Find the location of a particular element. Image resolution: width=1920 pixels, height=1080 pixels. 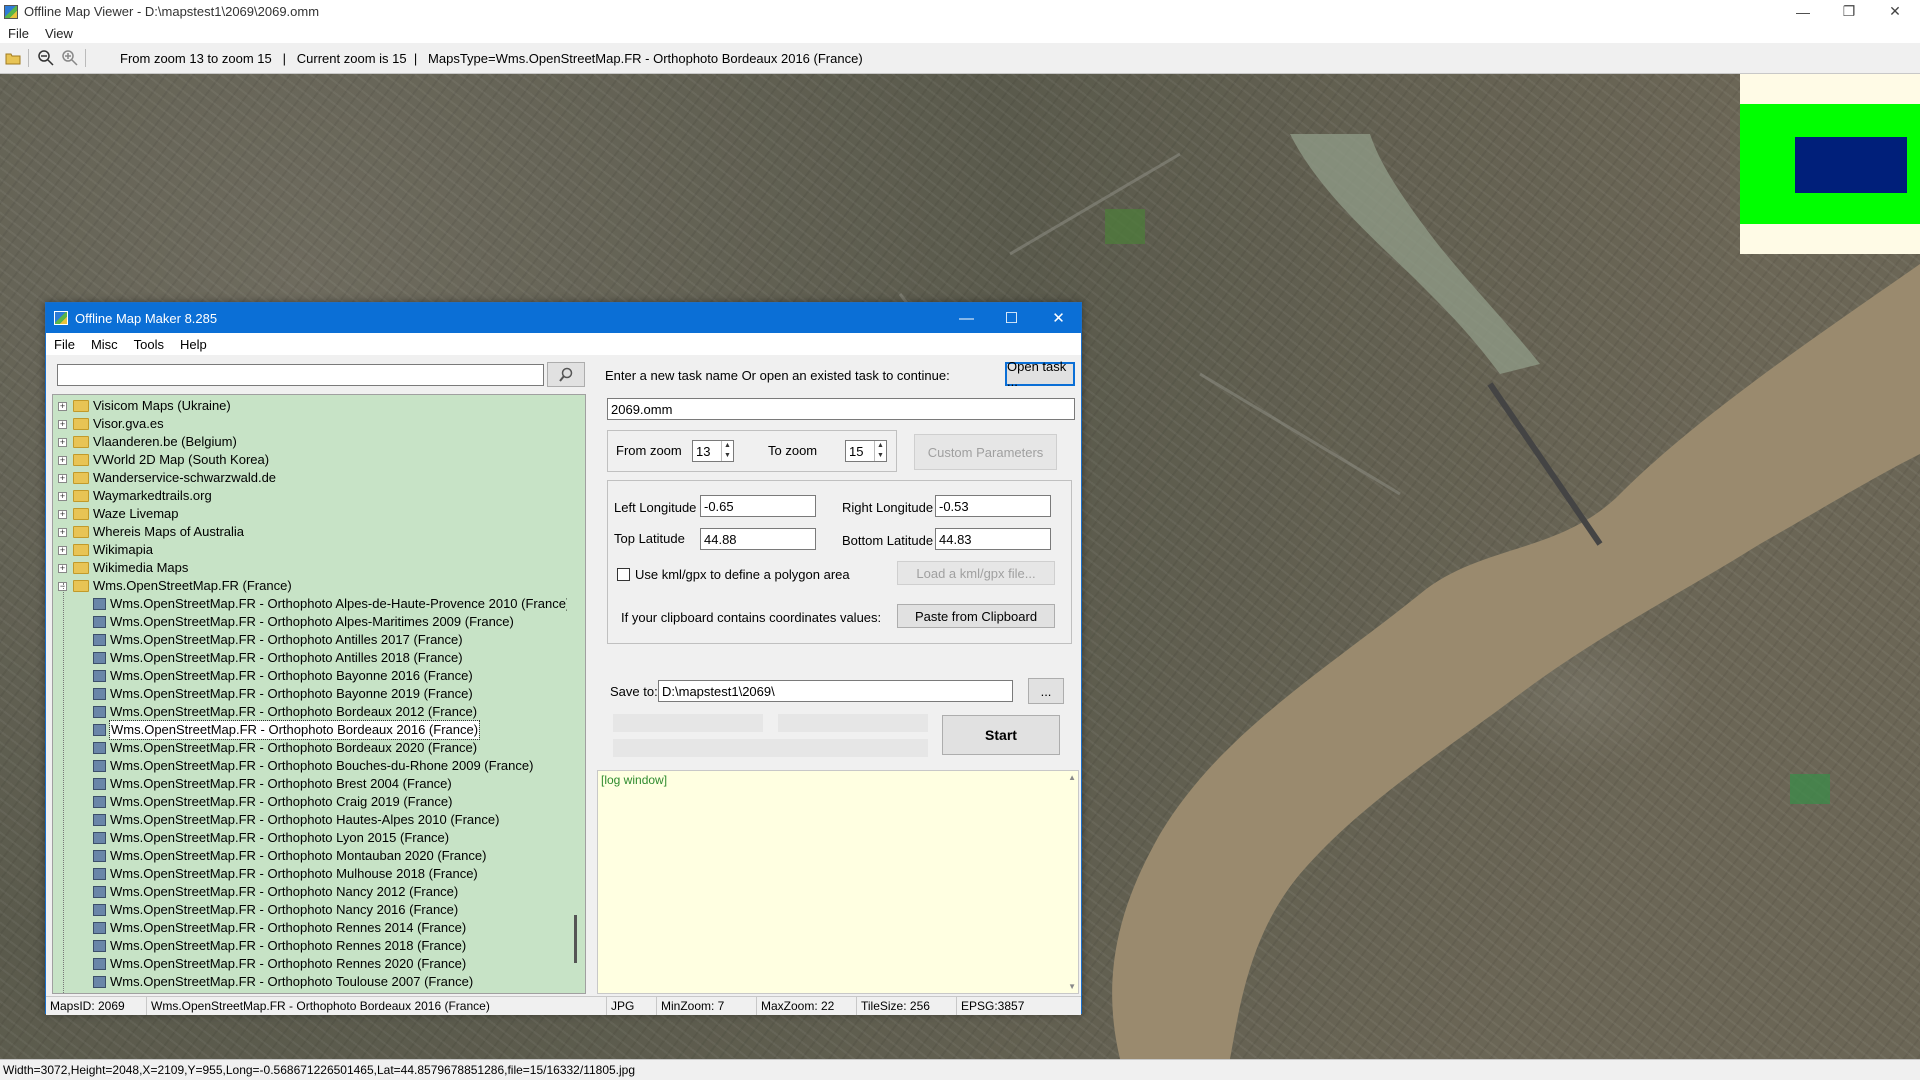

tree-folder: + Wikimapia is located at coordinates (319, 550).